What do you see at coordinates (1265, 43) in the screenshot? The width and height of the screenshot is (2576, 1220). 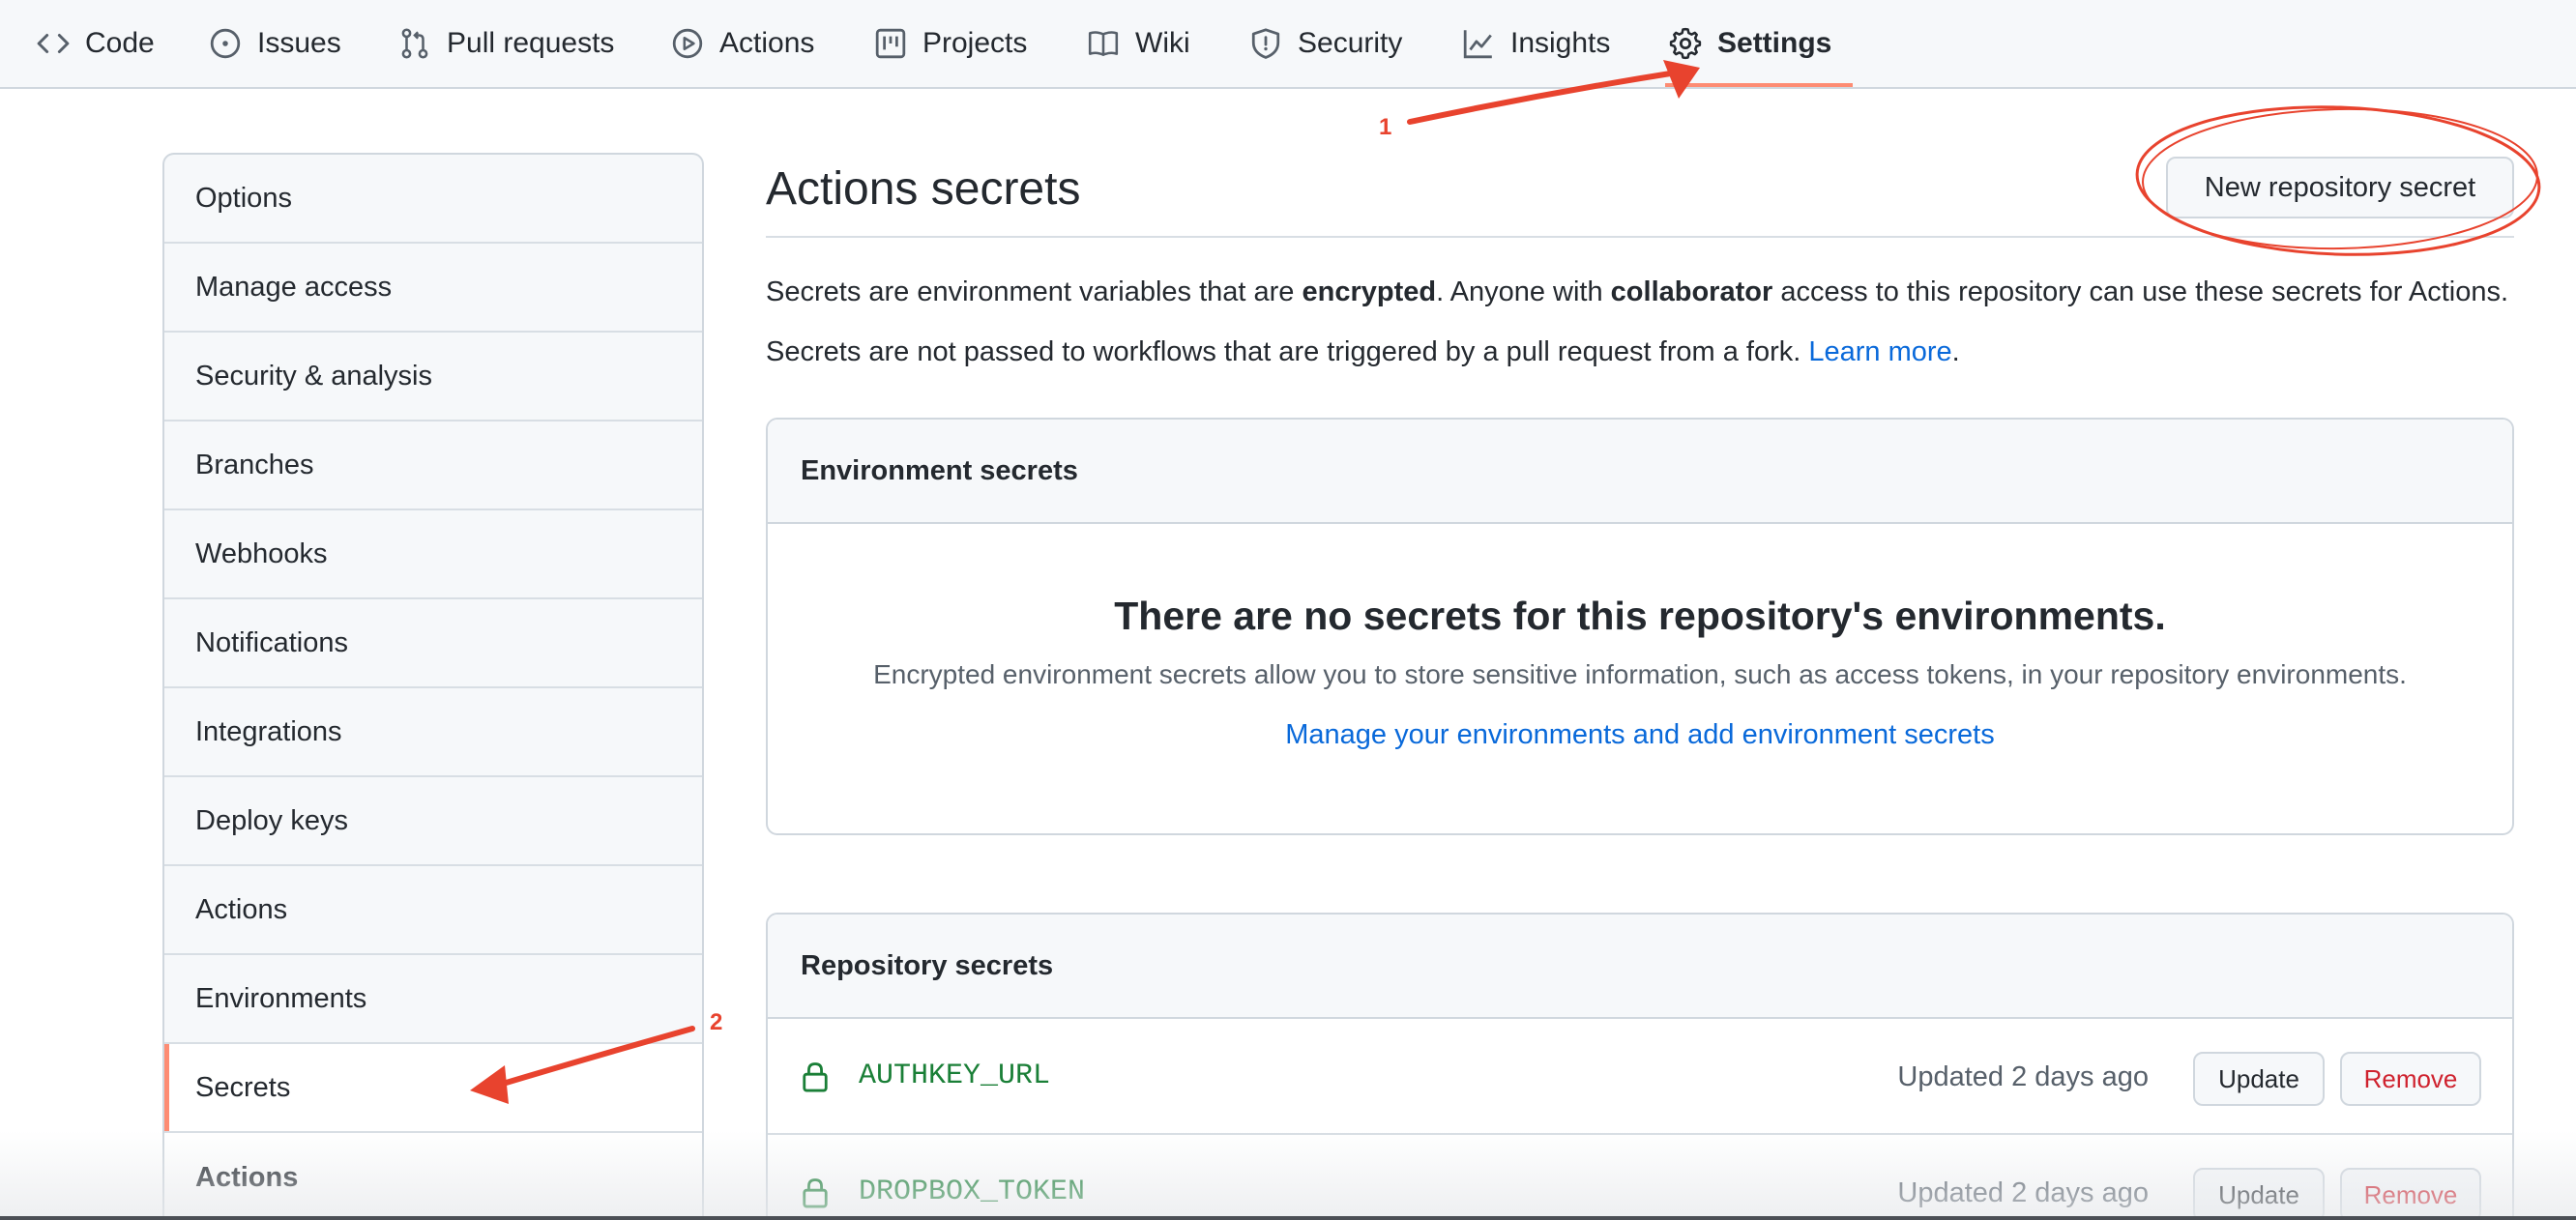 I see `shield-icon` at bounding box center [1265, 43].